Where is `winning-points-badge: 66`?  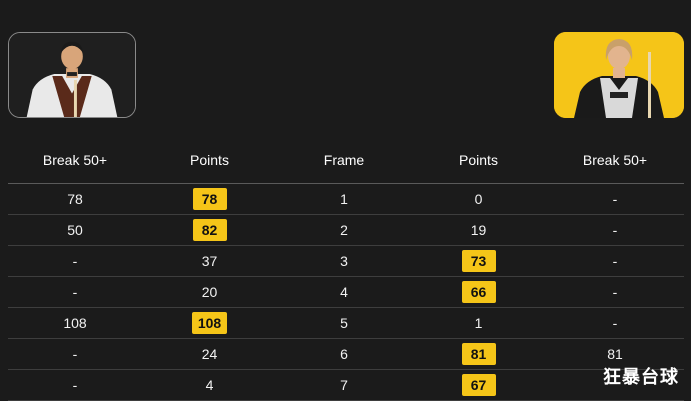
winning-points-badge: 66 is located at coordinates (478, 292).